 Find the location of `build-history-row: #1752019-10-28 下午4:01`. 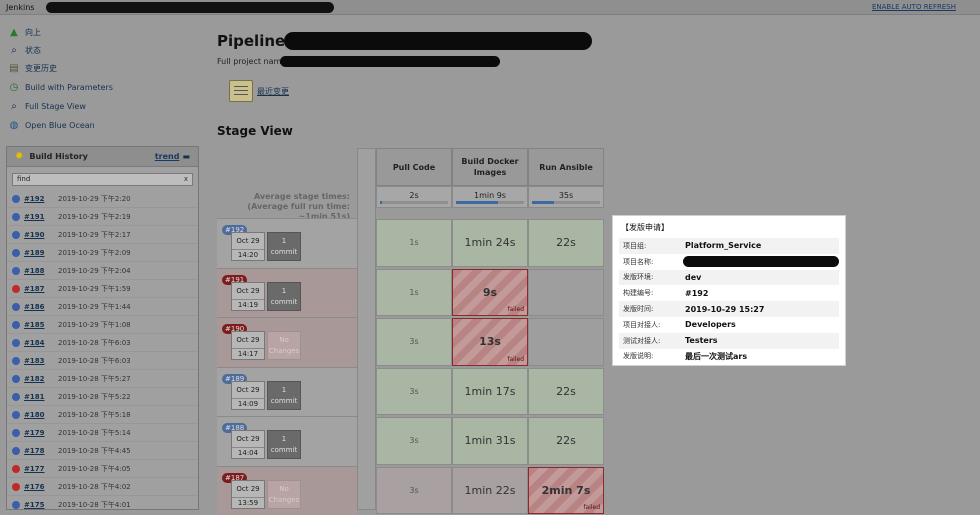

build-history-row: #1752019-10-28 下午4:01 is located at coordinates (102, 505).